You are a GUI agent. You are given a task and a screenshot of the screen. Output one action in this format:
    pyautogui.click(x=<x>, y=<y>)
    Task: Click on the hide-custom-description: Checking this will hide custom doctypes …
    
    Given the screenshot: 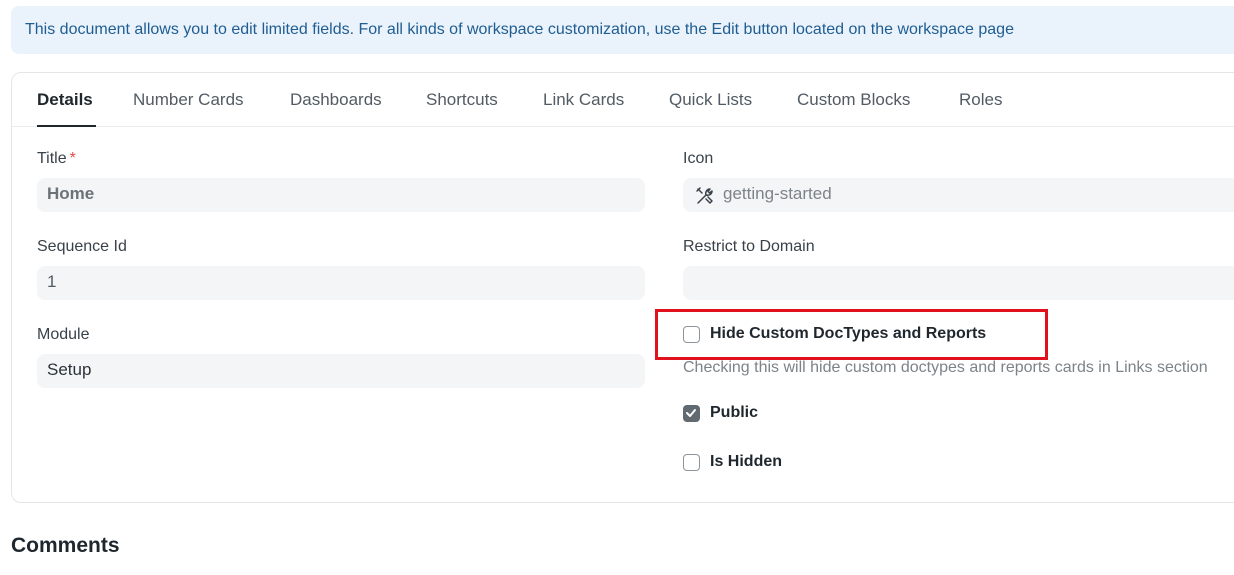 What is the action you would take?
    pyautogui.click(x=945, y=367)
    